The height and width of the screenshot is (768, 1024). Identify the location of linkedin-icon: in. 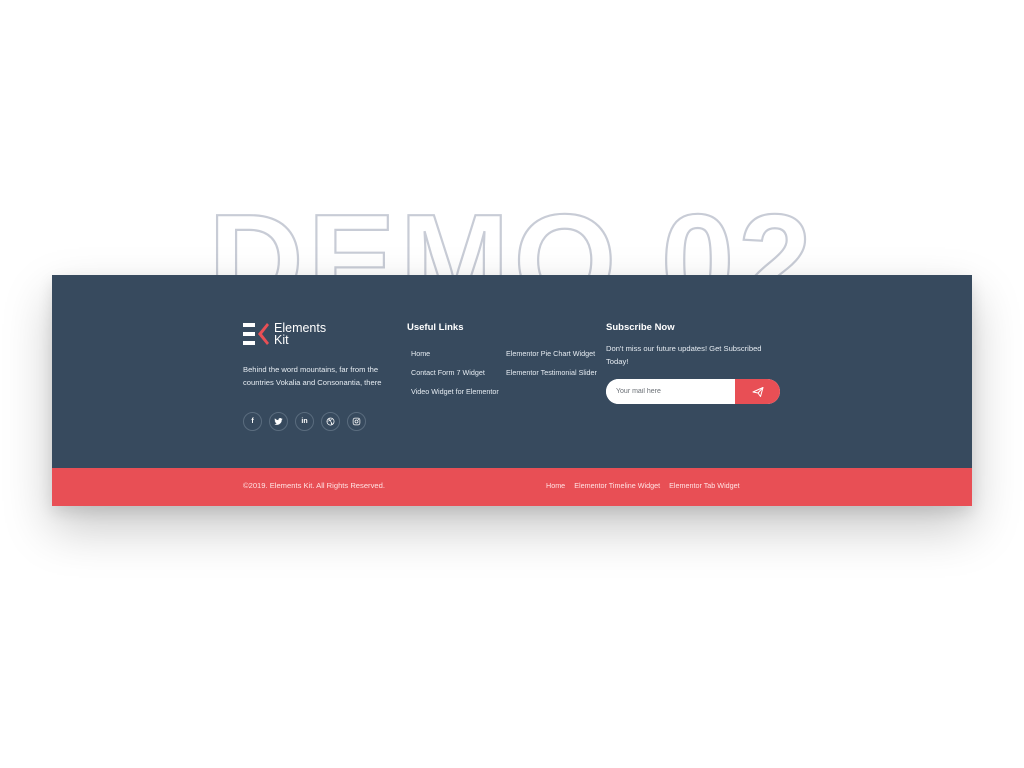
(304, 421).